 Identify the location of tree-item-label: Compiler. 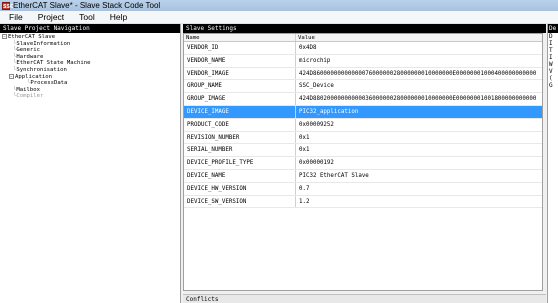
(30, 96).